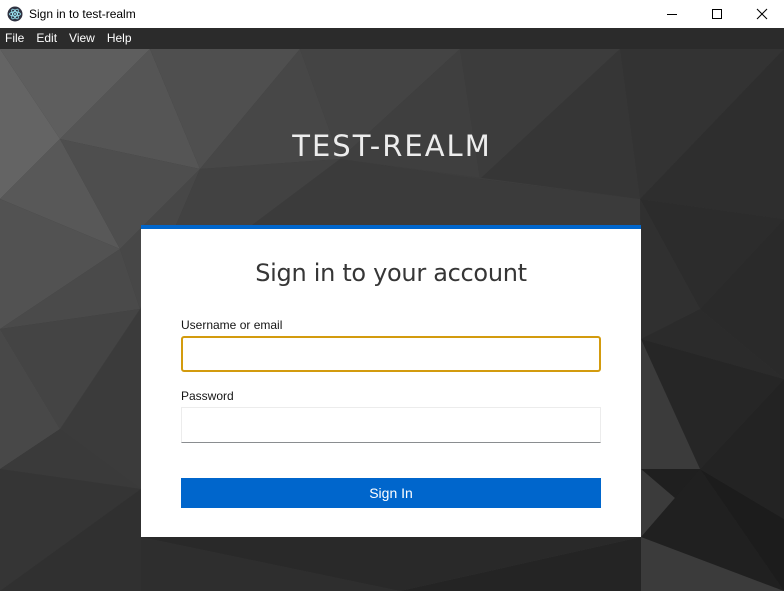  What do you see at coordinates (15, 14) in the screenshot?
I see `app-logo-icon` at bounding box center [15, 14].